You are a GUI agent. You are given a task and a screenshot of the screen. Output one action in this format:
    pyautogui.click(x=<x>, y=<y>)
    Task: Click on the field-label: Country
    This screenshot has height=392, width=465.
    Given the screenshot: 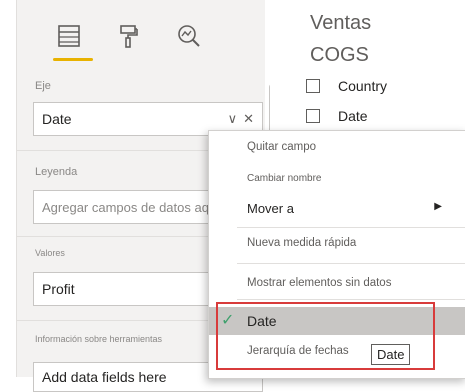 What is the action you would take?
    pyautogui.click(x=363, y=86)
    